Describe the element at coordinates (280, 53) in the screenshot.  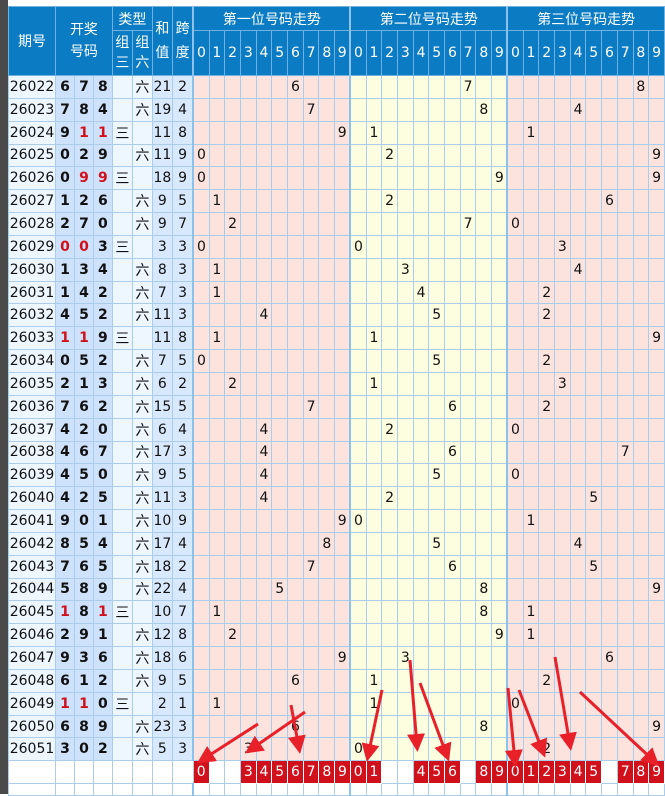
I see `pos1-digit-header: 5` at that location.